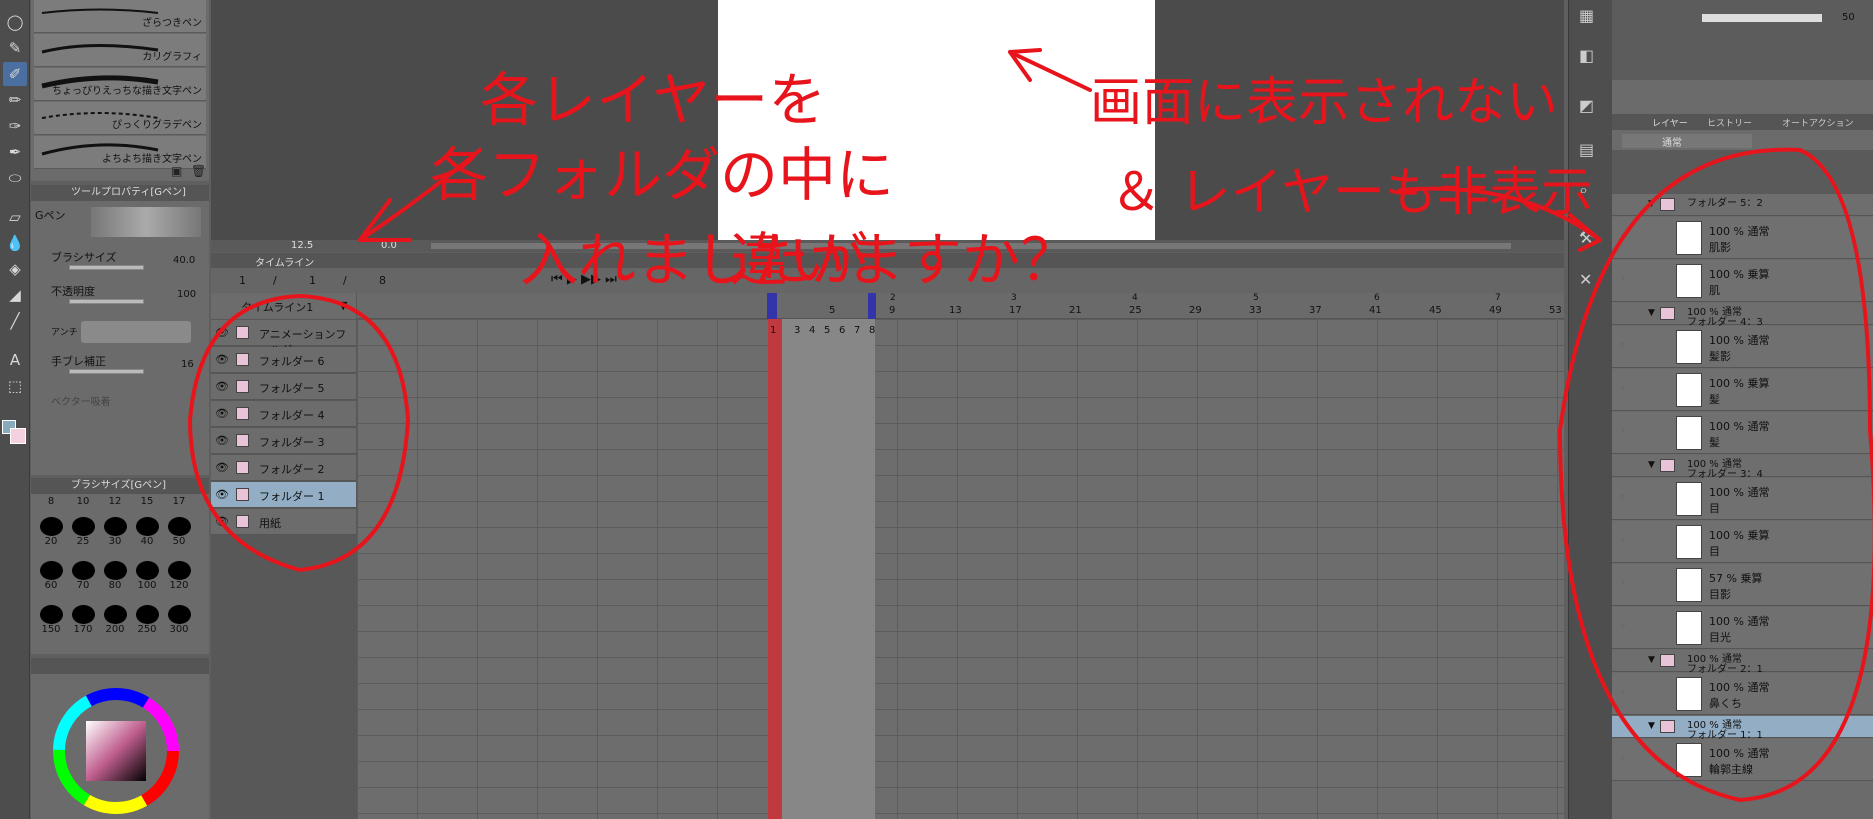 The image size is (1873, 819). I want to click on color-wheel, so click(116, 751).